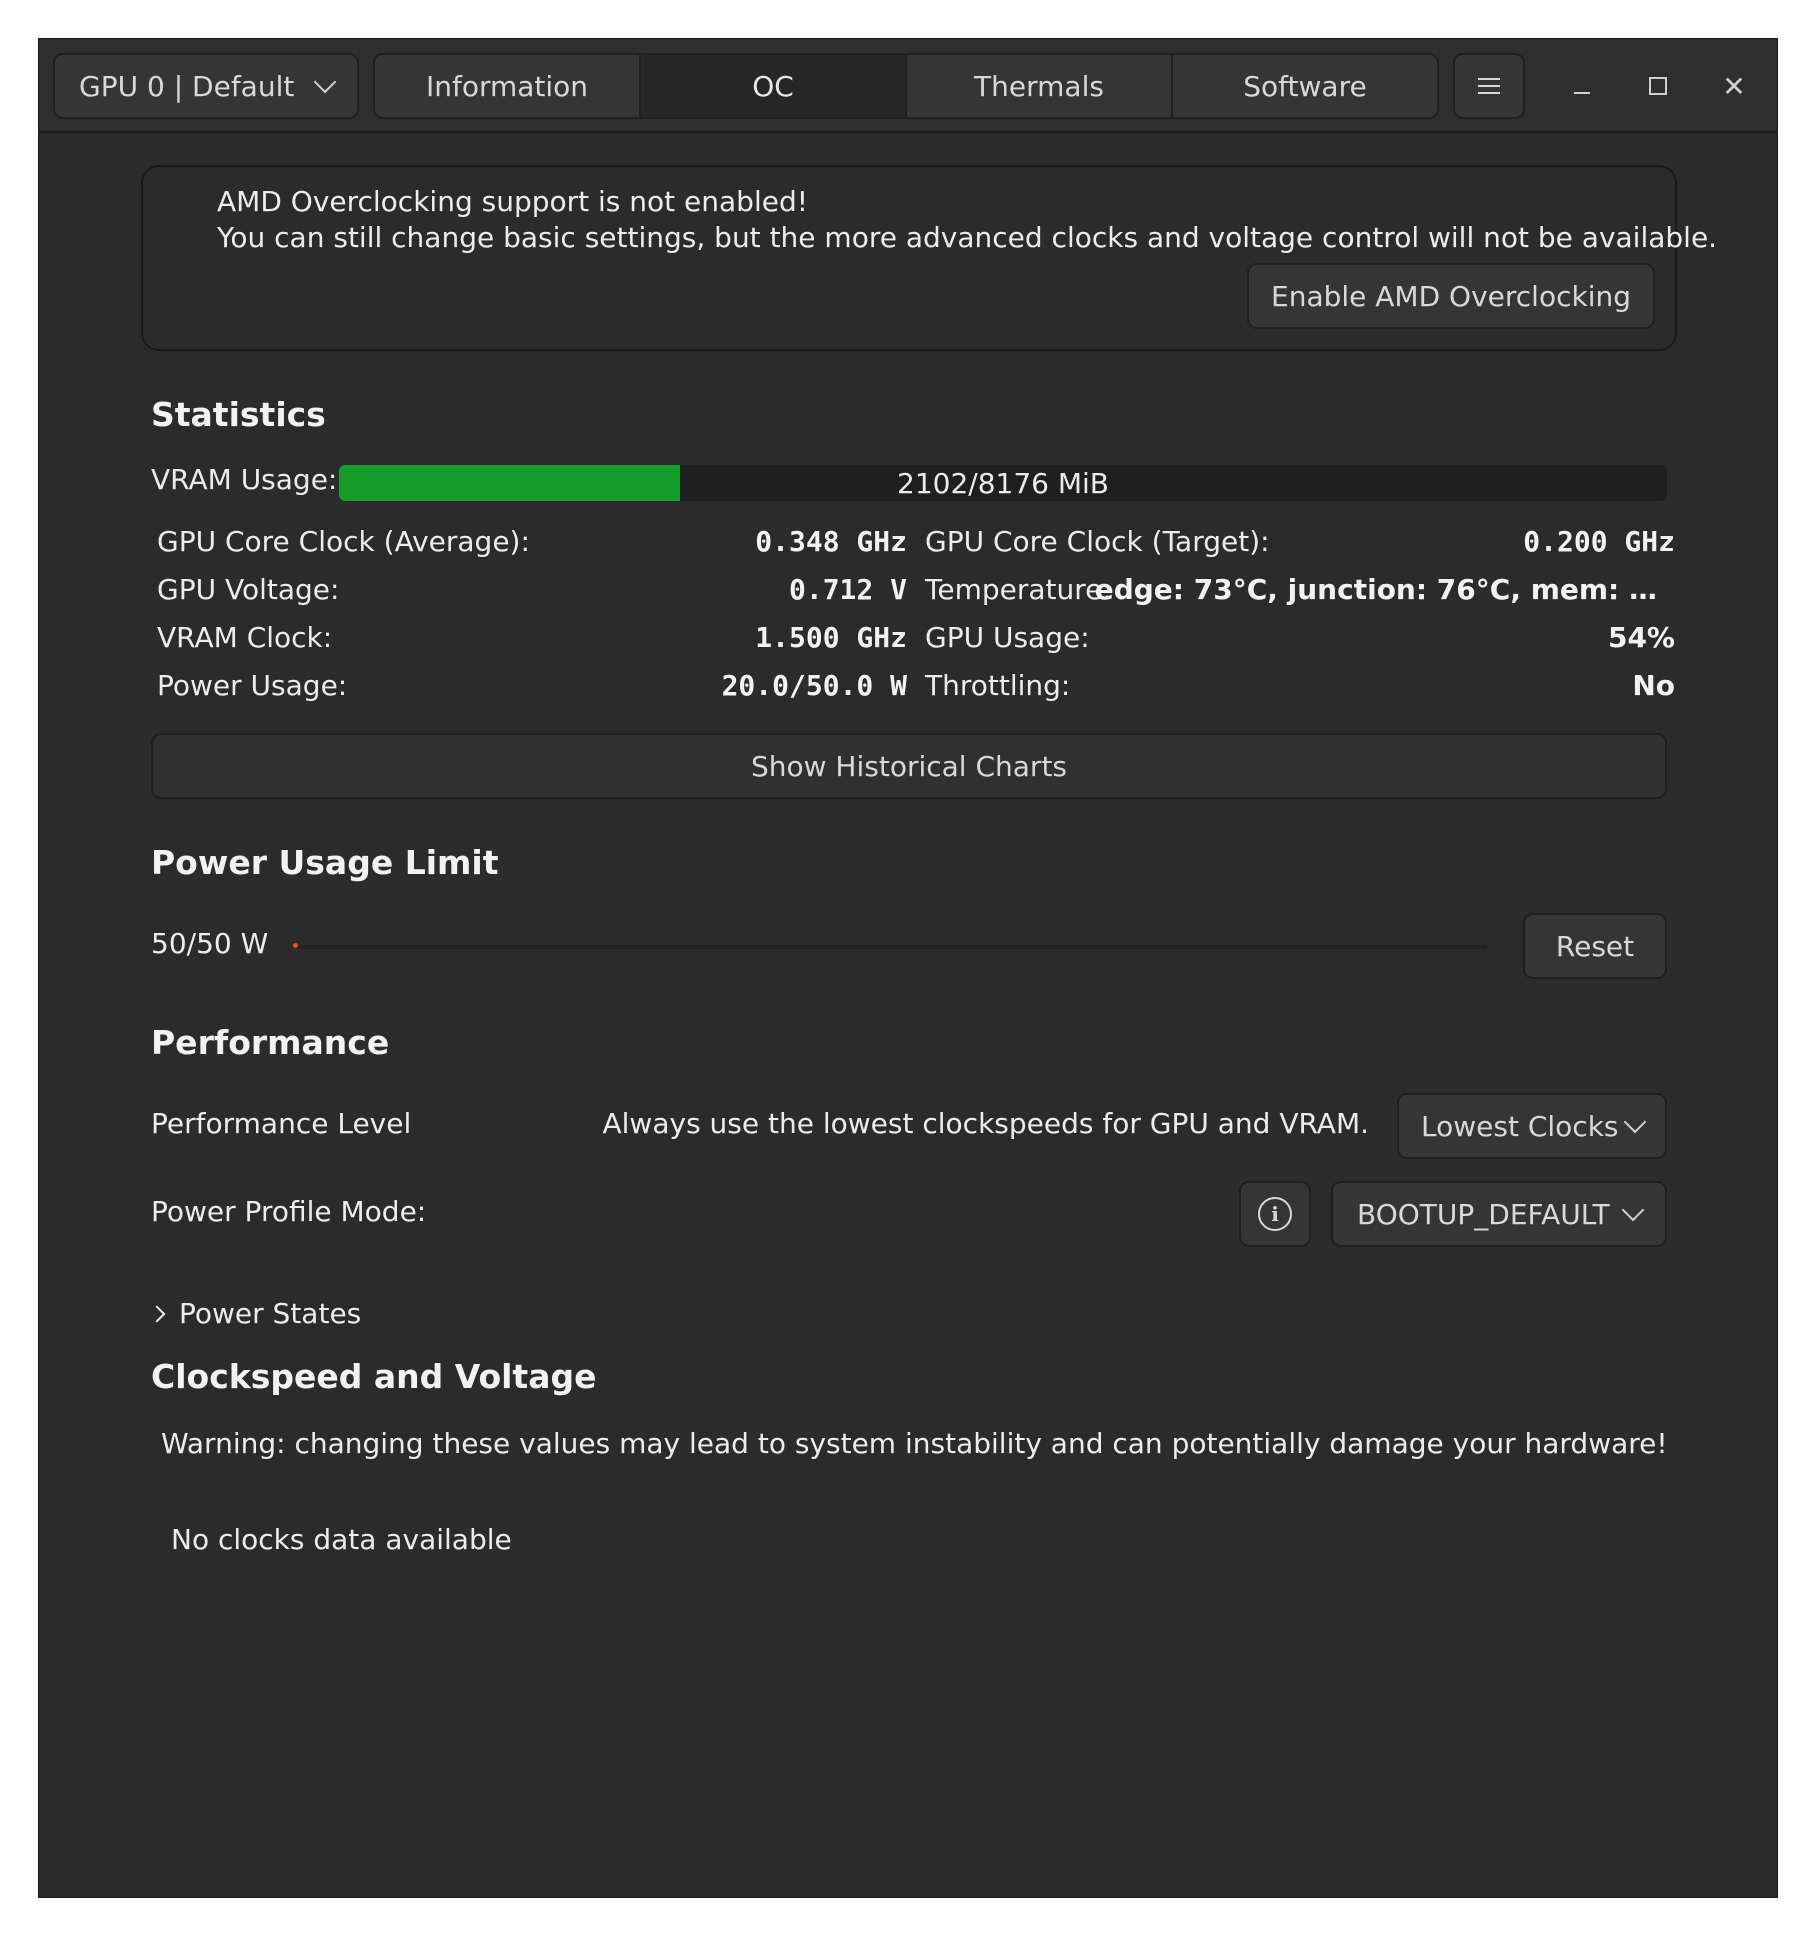 The image size is (1816, 1936). Describe the element at coordinates (252, 685) in the screenshot. I see `power-usage-label: Power Usage:` at that location.